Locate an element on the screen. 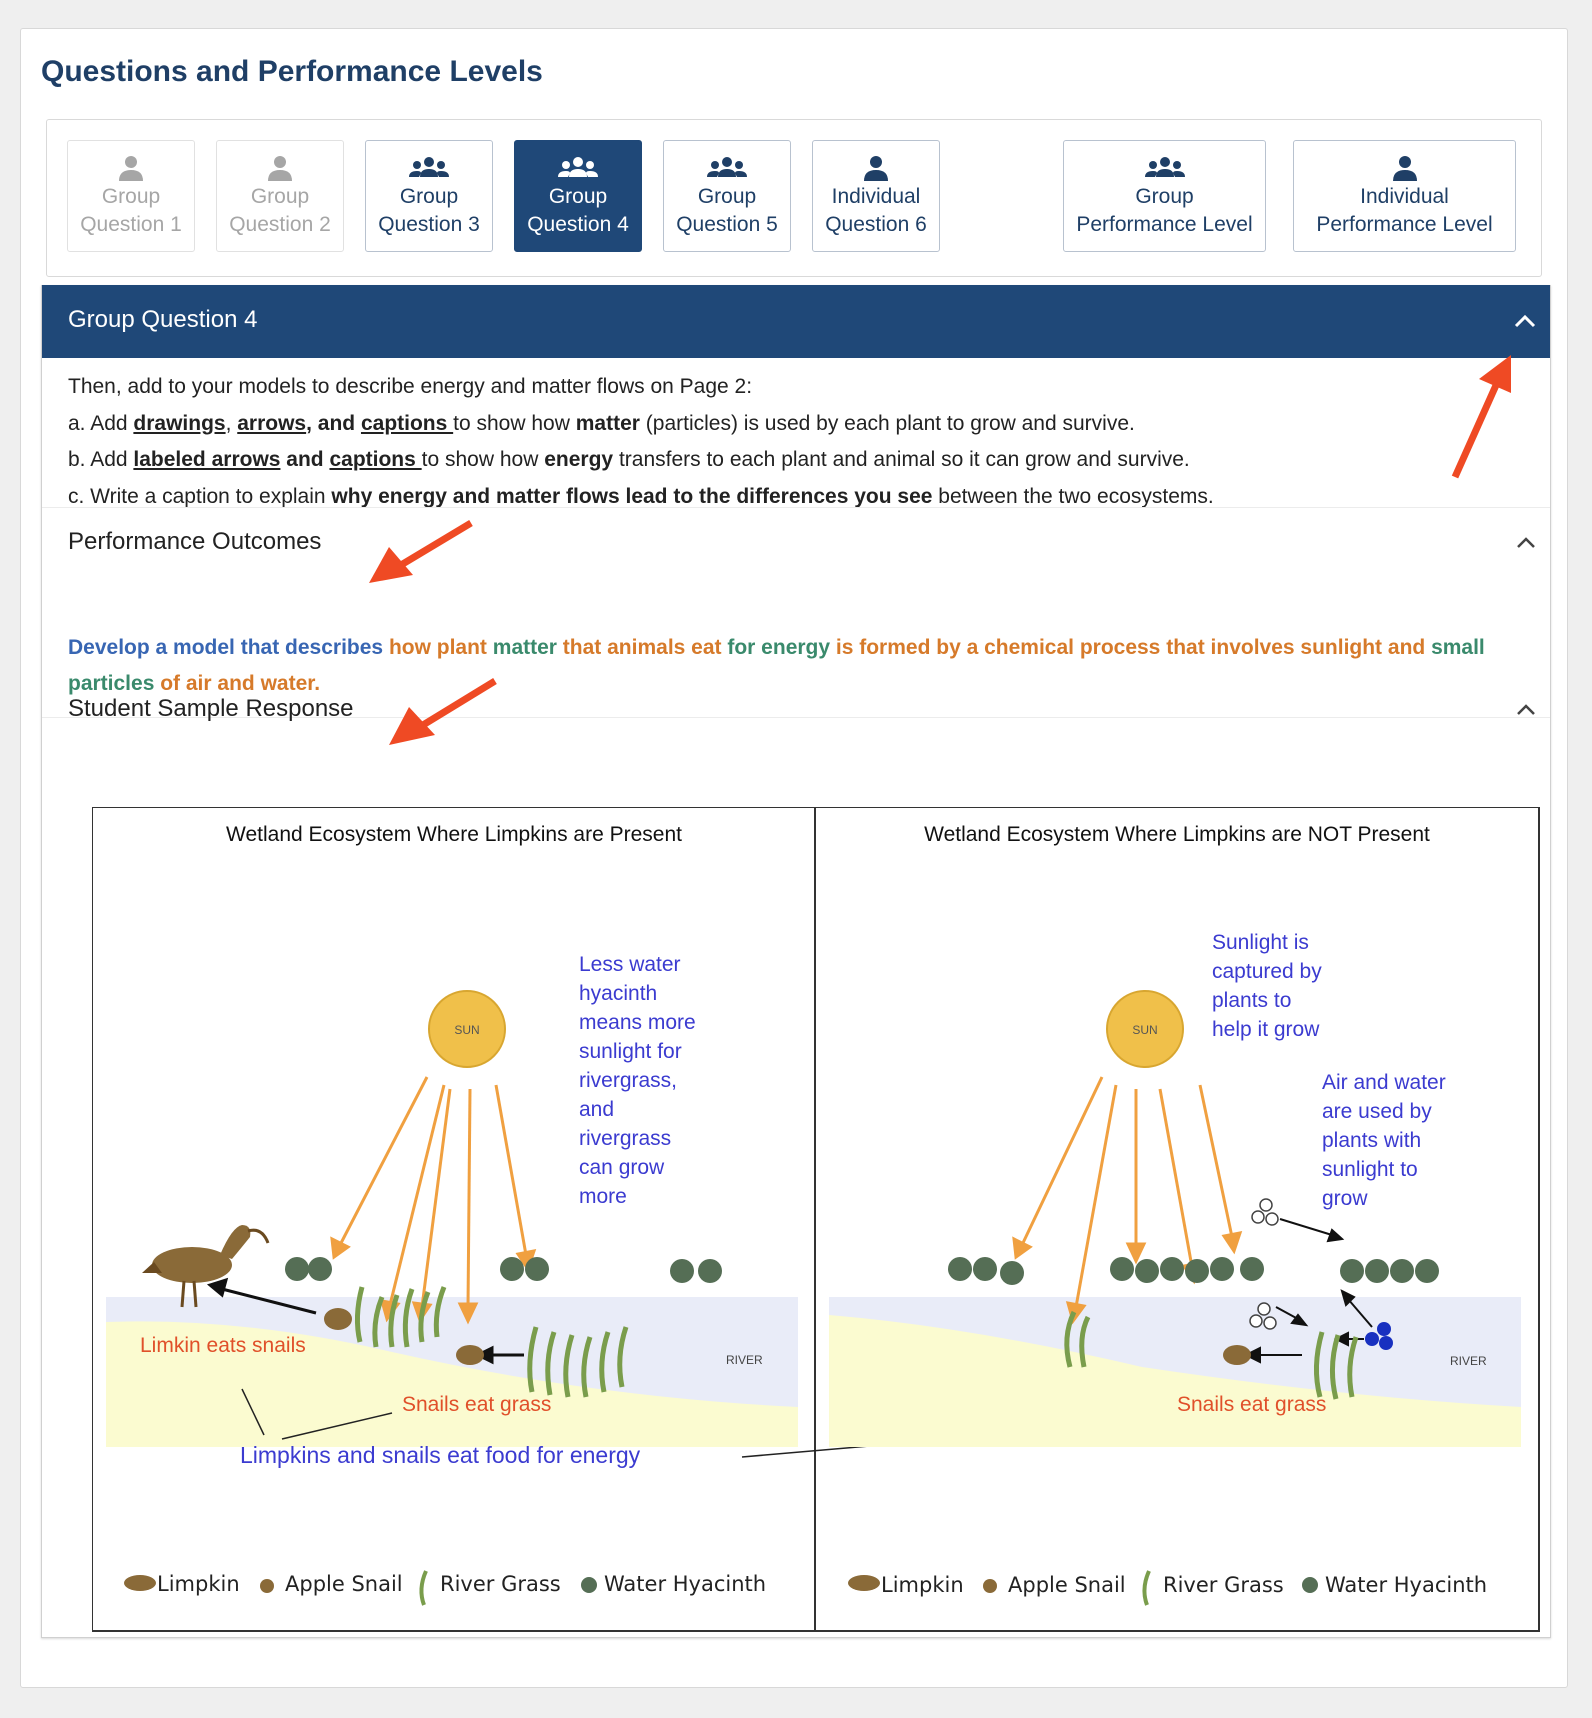 This screenshot has height=1718, width=1592. svg-text: means more is located at coordinates (637, 1022).